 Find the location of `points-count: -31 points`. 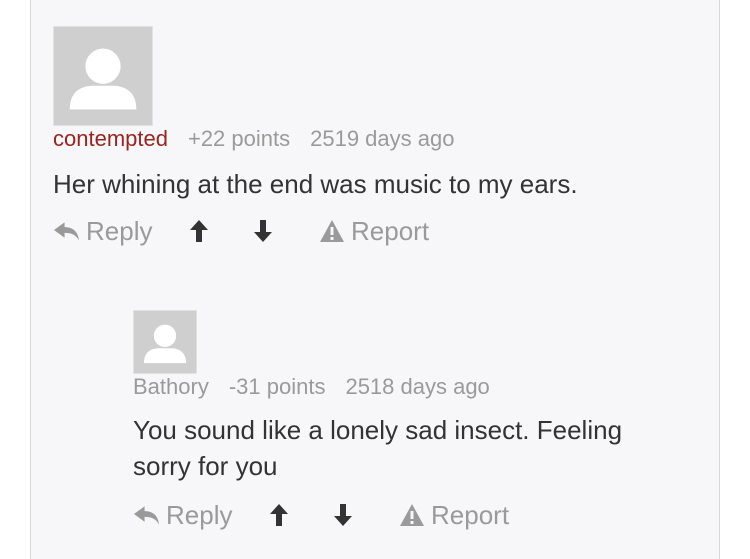

points-count: -31 points is located at coordinates (277, 386).